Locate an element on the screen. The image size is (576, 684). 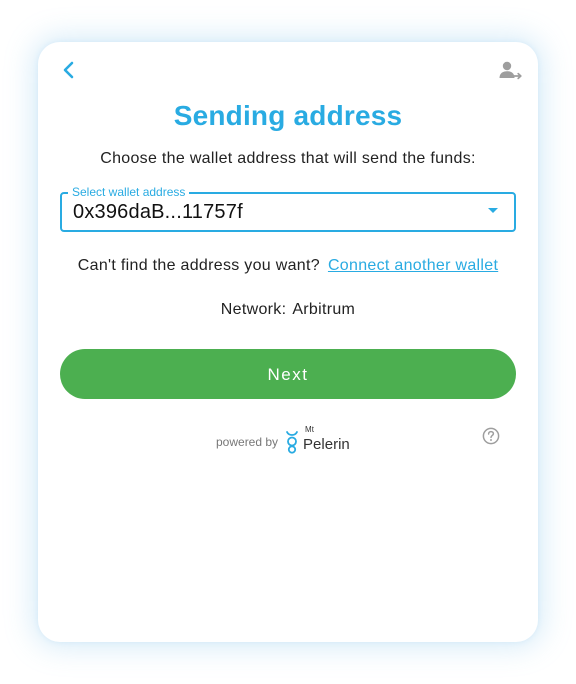
back-button is located at coordinates (69, 70).